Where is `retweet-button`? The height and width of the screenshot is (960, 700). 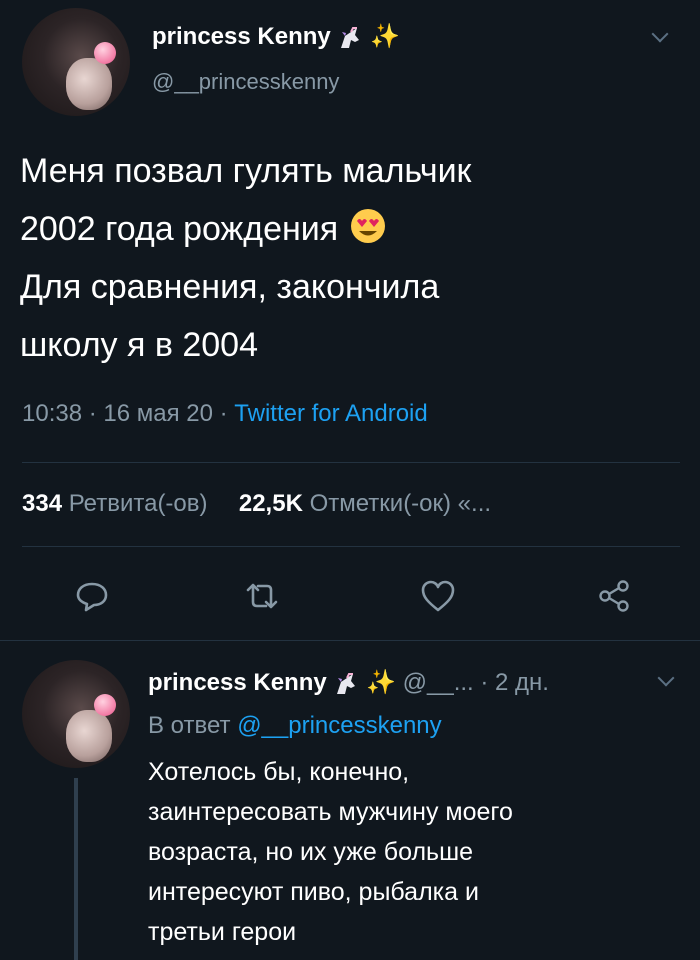 retweet-button is located at coordinates (262, 596).